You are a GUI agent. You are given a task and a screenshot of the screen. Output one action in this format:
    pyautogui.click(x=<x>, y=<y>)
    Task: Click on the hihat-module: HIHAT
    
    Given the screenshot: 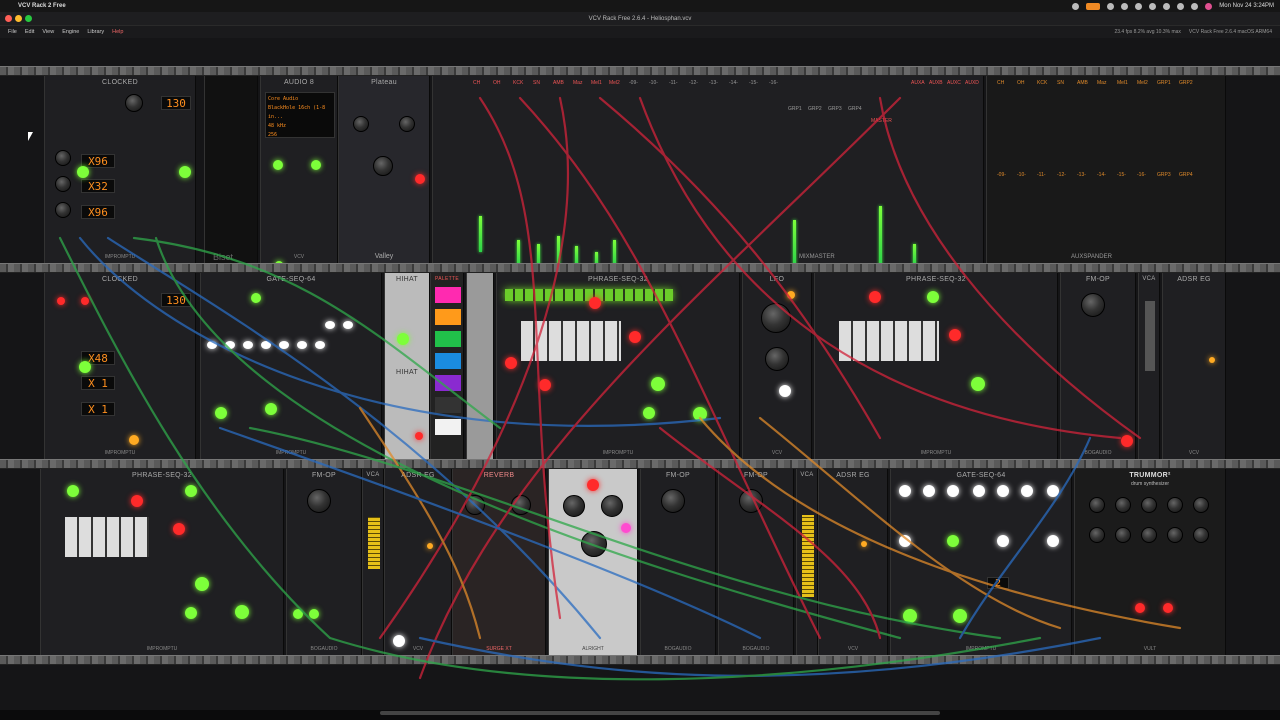 What is the action you would take?
    pyautogui.click(x=407, y=319)
    